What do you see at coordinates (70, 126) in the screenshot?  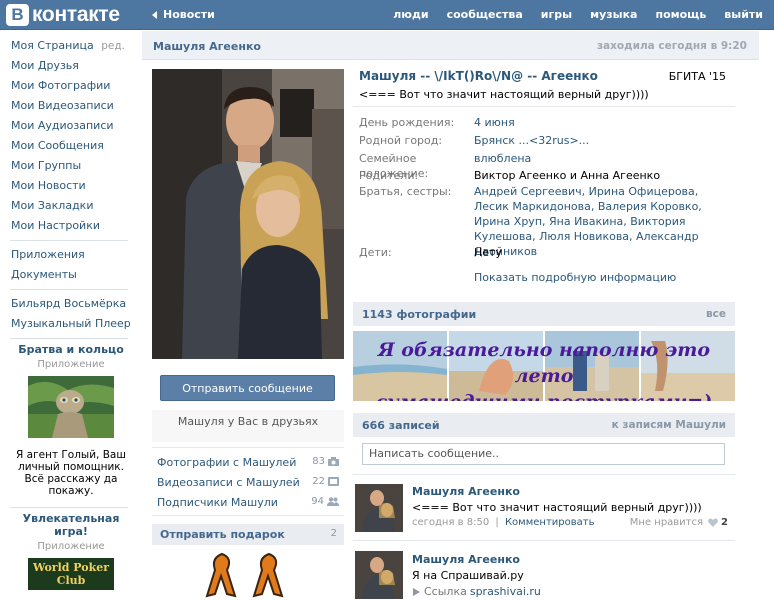 I see `menu-my-audio: Мои Аудиозаписи` at bounding box center [70, 126].